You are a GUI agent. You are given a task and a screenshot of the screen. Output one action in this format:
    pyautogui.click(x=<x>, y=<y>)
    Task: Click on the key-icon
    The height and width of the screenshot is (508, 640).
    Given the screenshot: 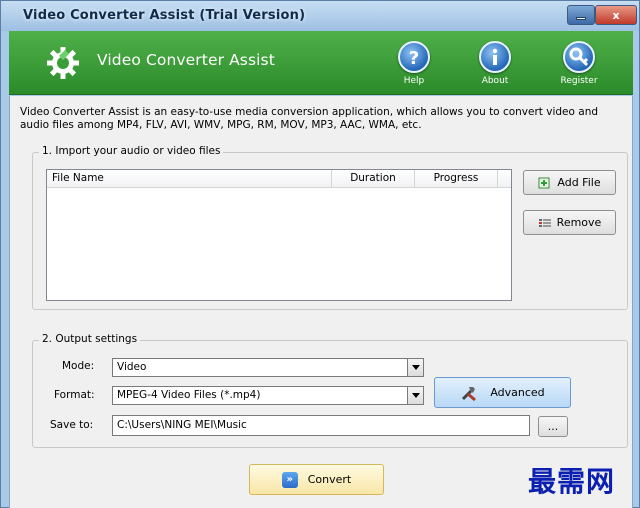 What is the action you would take?
    pyautogui.click(x=579, y=57)
    